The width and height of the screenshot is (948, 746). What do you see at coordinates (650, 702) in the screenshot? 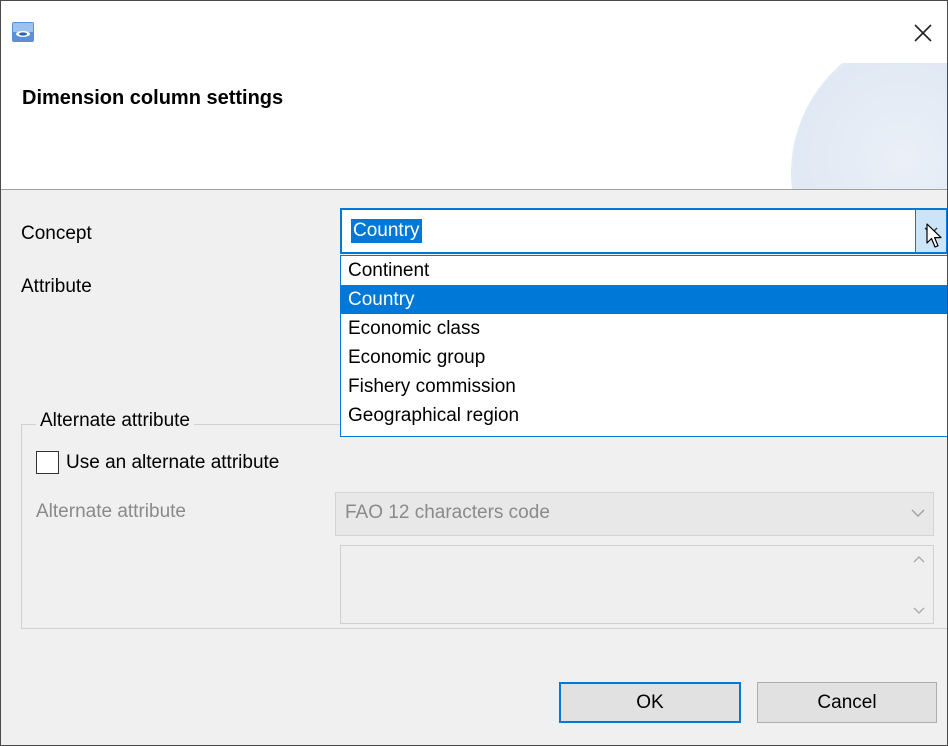
I see `ok-button: OK` at bounding box center [650, 702].